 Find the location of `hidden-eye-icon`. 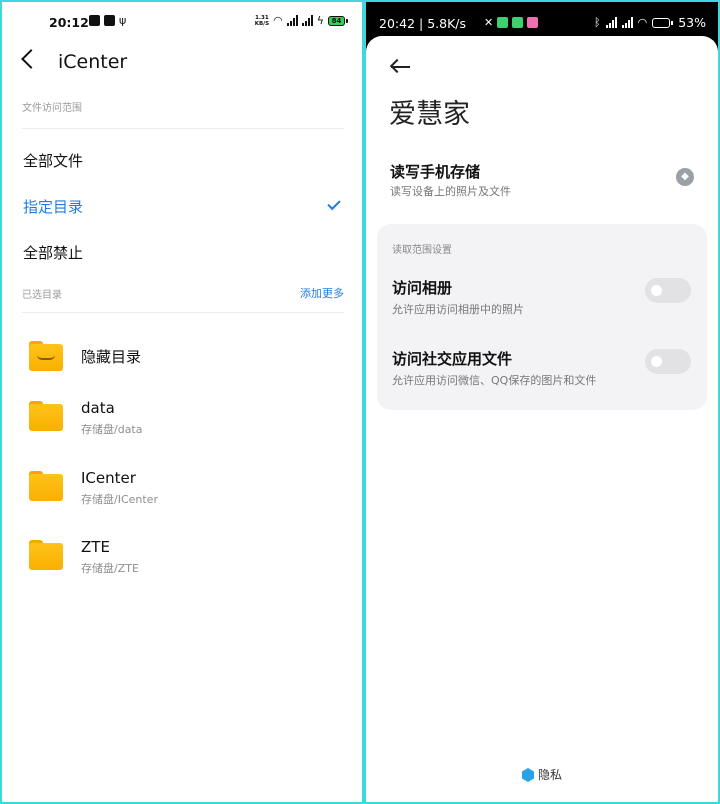

hidden-eye-icon is located at coordinates (46, 357).